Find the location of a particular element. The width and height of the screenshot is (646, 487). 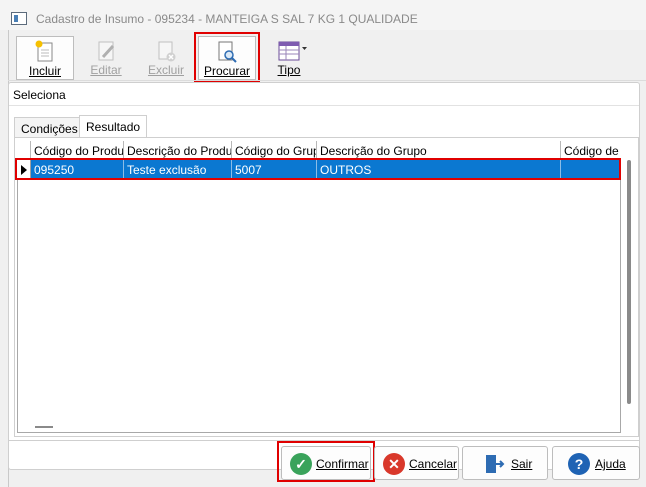

excluir-label: Excluir is located at coordinates (165, 70).